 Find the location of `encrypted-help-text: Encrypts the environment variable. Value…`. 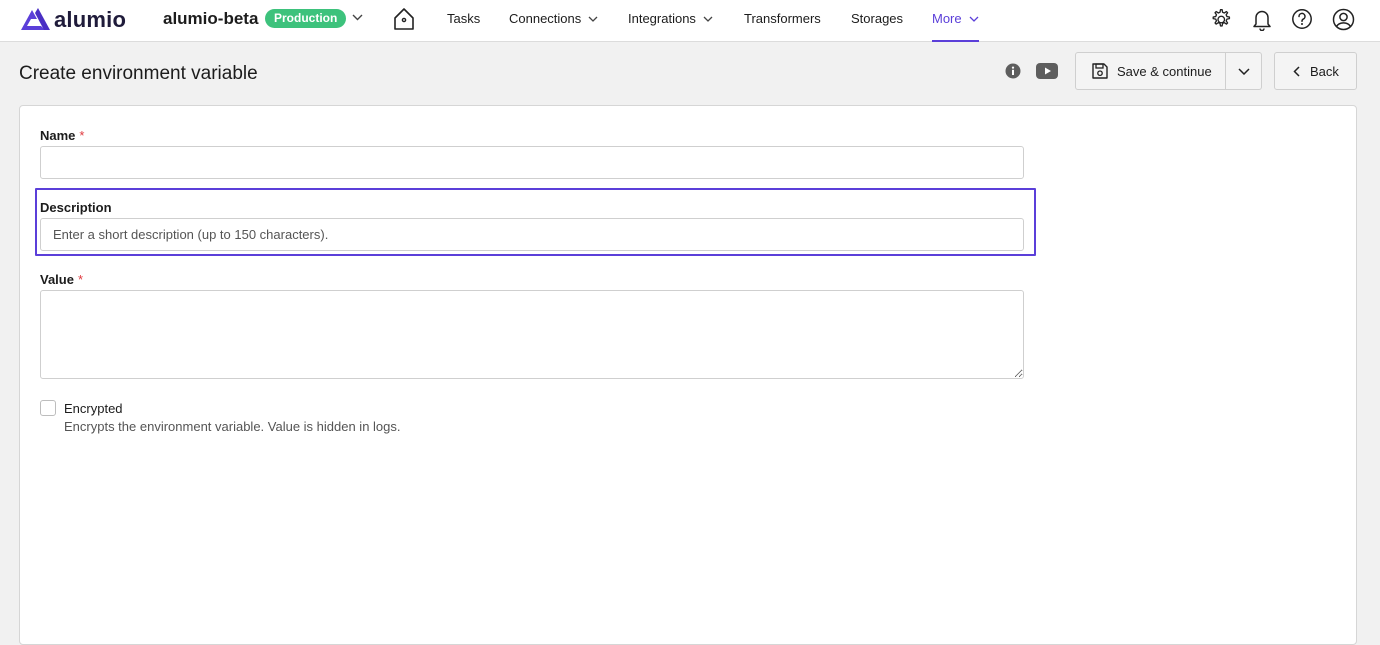

encrypted-help-text: Encrypts the environment variable. Value… is located at coordinates (232, 426).